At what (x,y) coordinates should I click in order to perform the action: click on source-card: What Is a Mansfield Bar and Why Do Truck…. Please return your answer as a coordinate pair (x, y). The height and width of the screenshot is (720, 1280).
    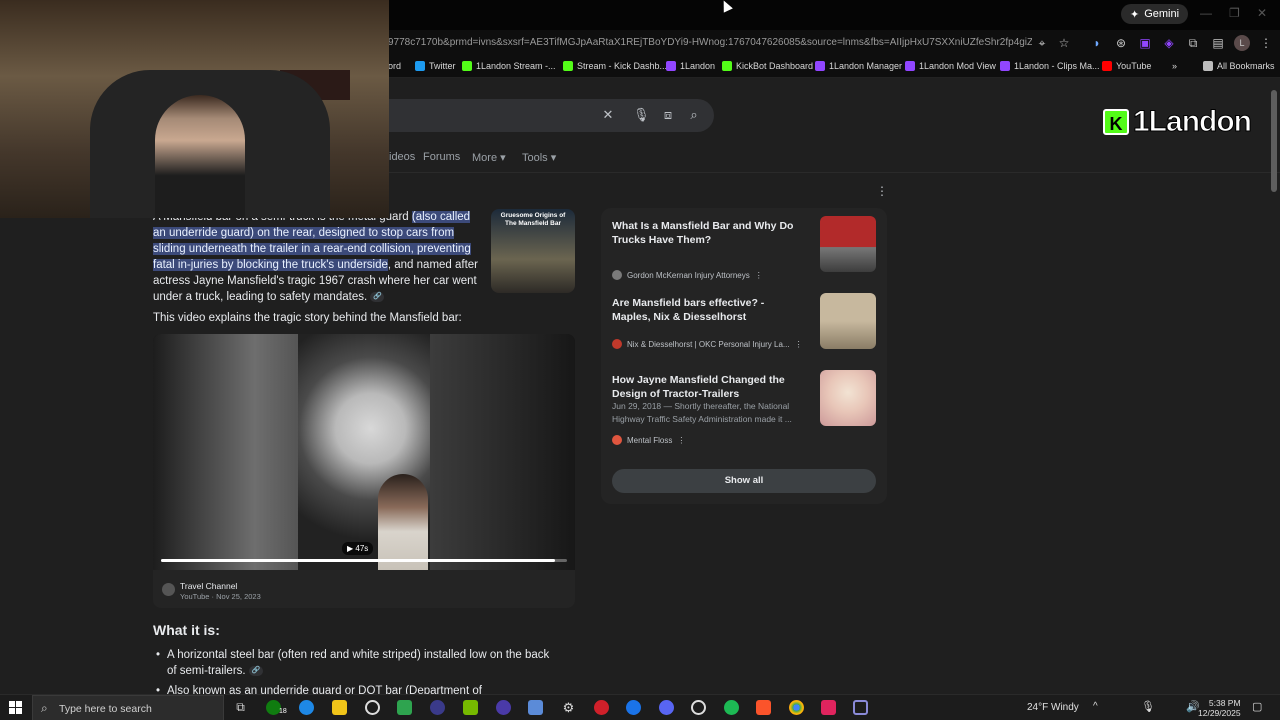
    Looking at the image, I should click on (744, 251).